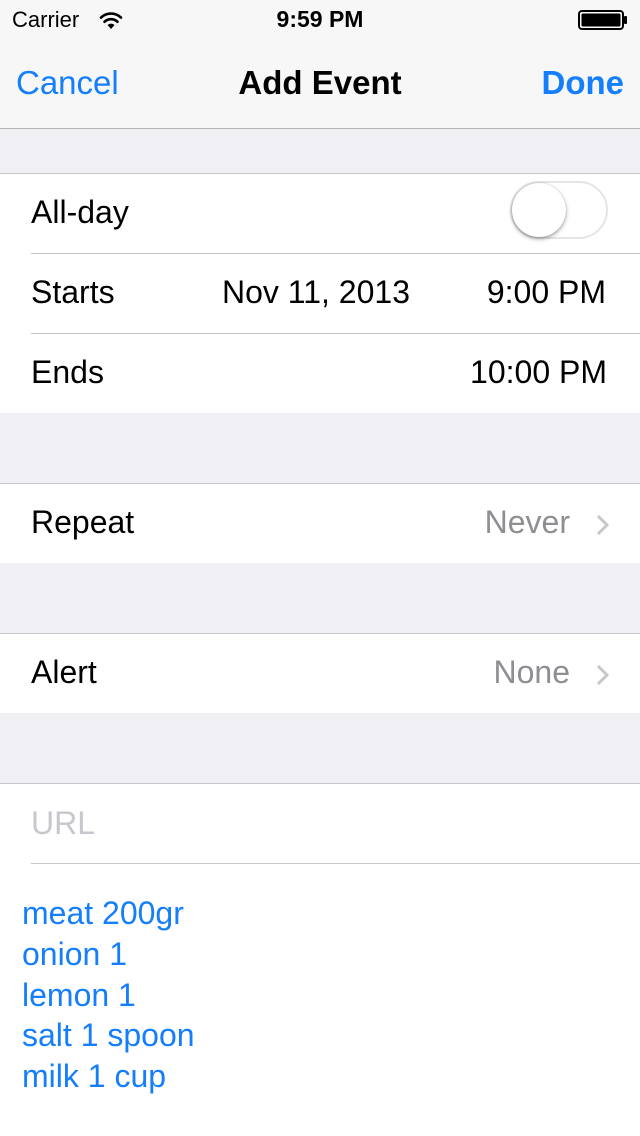 The image size is (640, 1136). I want to click on all-day-toggle, so click(559, 210).